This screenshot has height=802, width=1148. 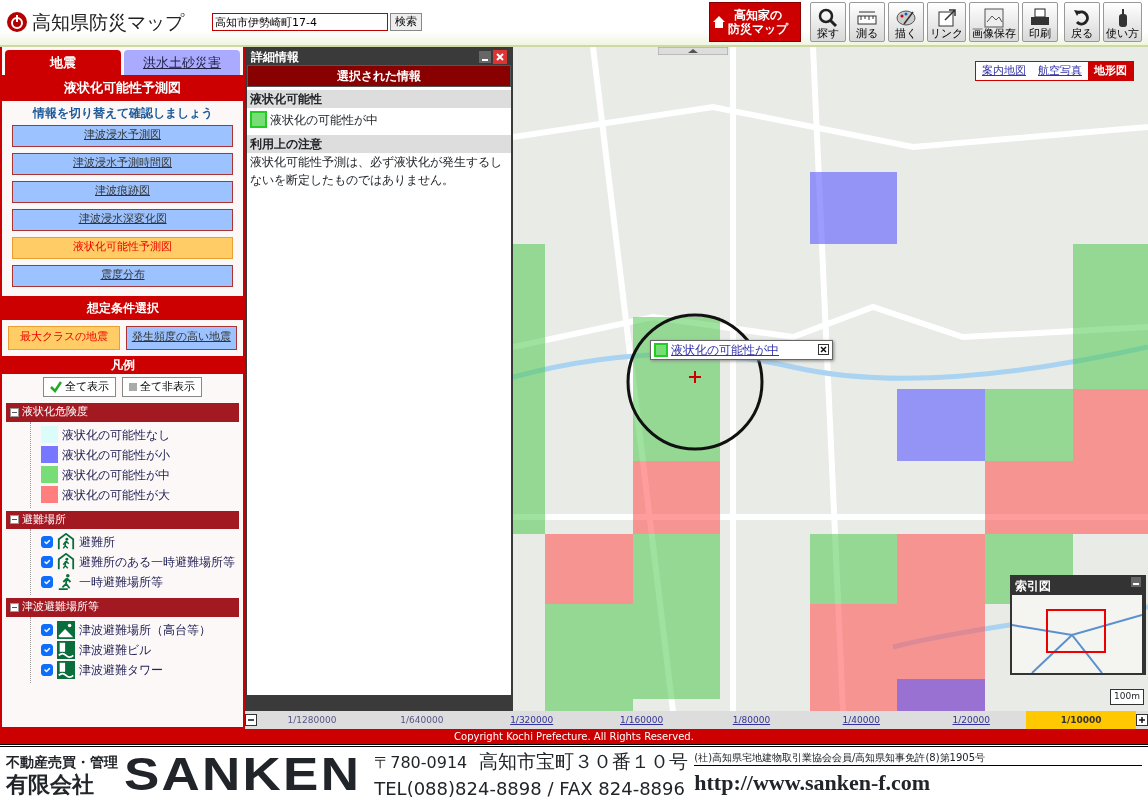 I want to click on legend-label: 液状化の可能性が小, so click(x=116, y=455).